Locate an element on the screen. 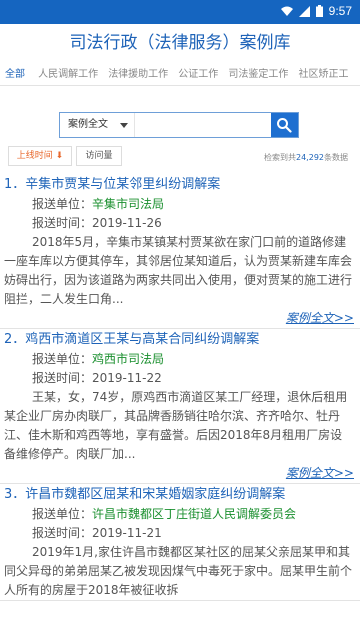 This screenshot has height=640, width=360. sort-views-label: 访问量 is located at coordinates (99, 156).